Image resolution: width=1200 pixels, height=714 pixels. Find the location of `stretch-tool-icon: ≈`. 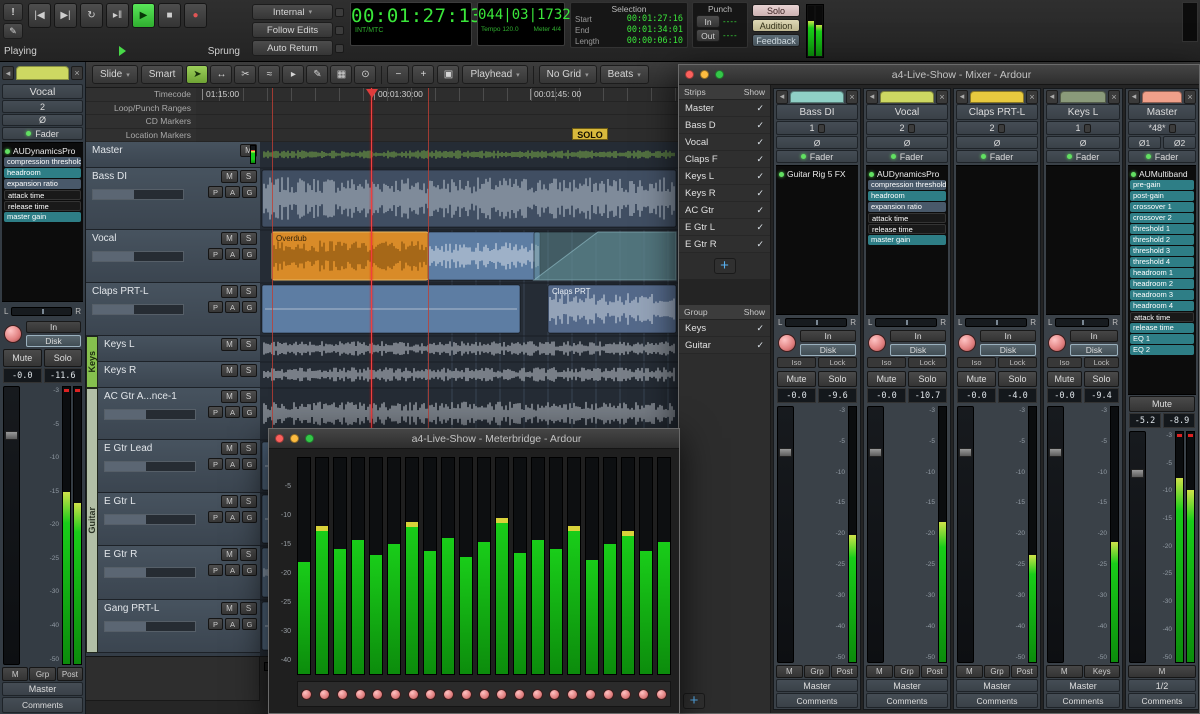

stretch-tool-icon: ≈ is located at coordinates (269, 74).